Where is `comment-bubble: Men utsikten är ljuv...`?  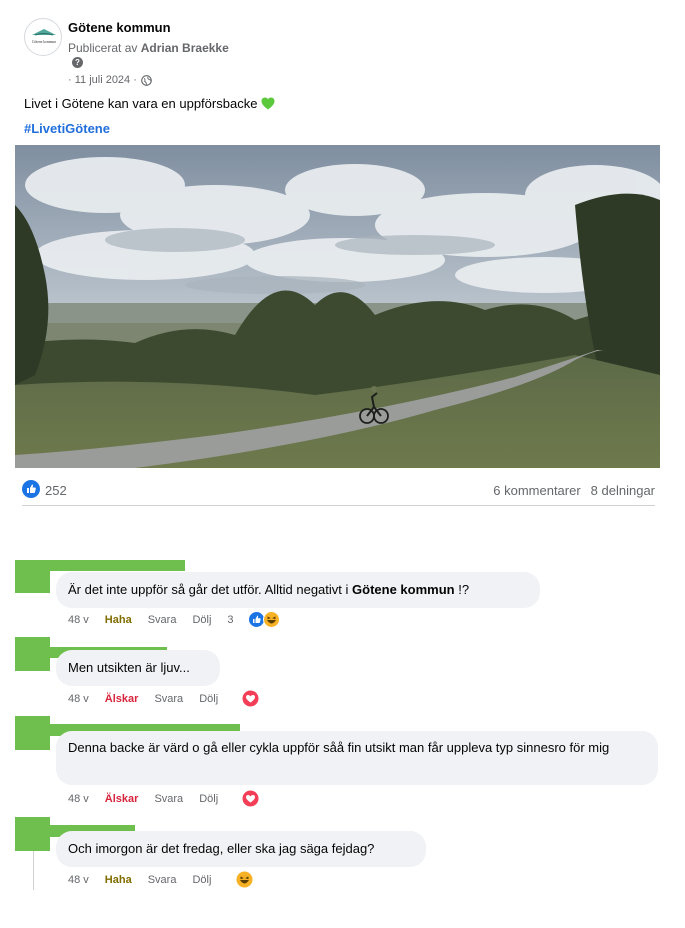 comment-bubble: Men utsikten är ljuv... is located at coordinates (138, 668).